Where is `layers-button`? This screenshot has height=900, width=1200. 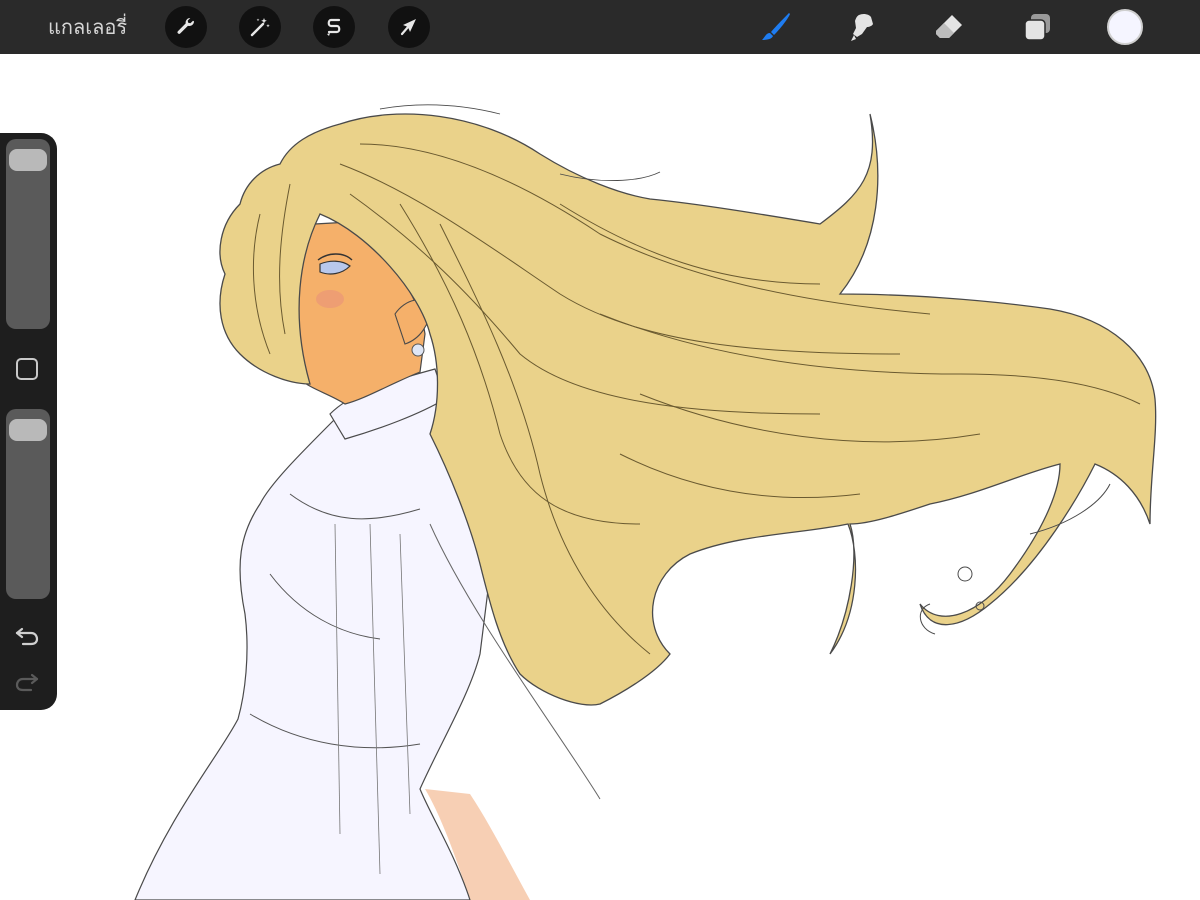
layers-button is located at coordinates (1037, 27).